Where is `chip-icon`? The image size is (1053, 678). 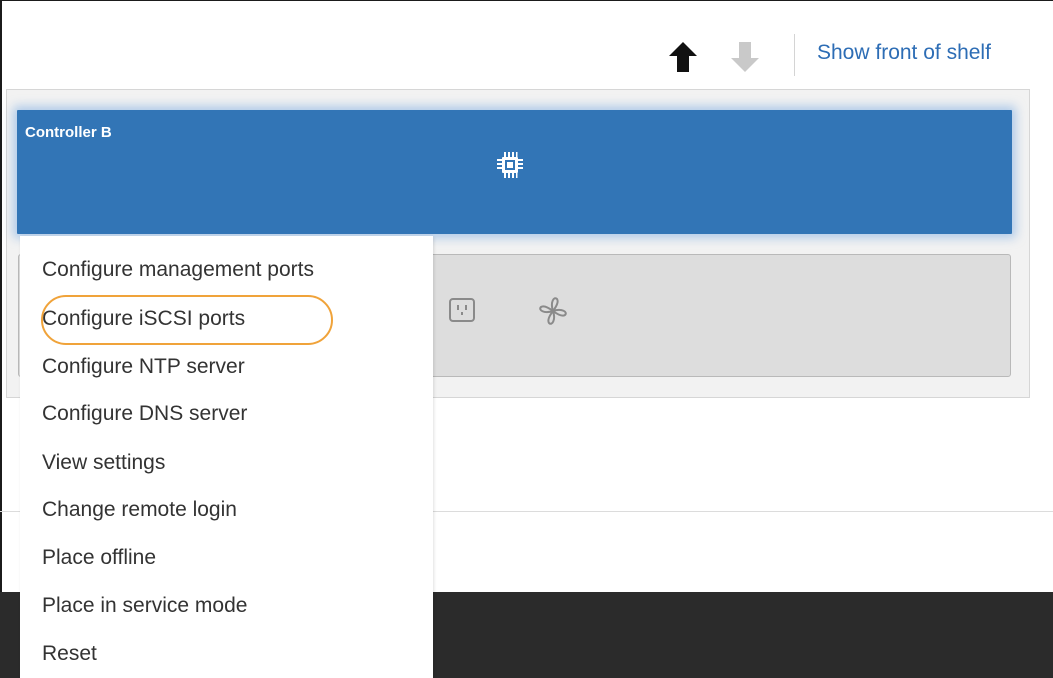 chip-icon is located at coordinates (510, 165).